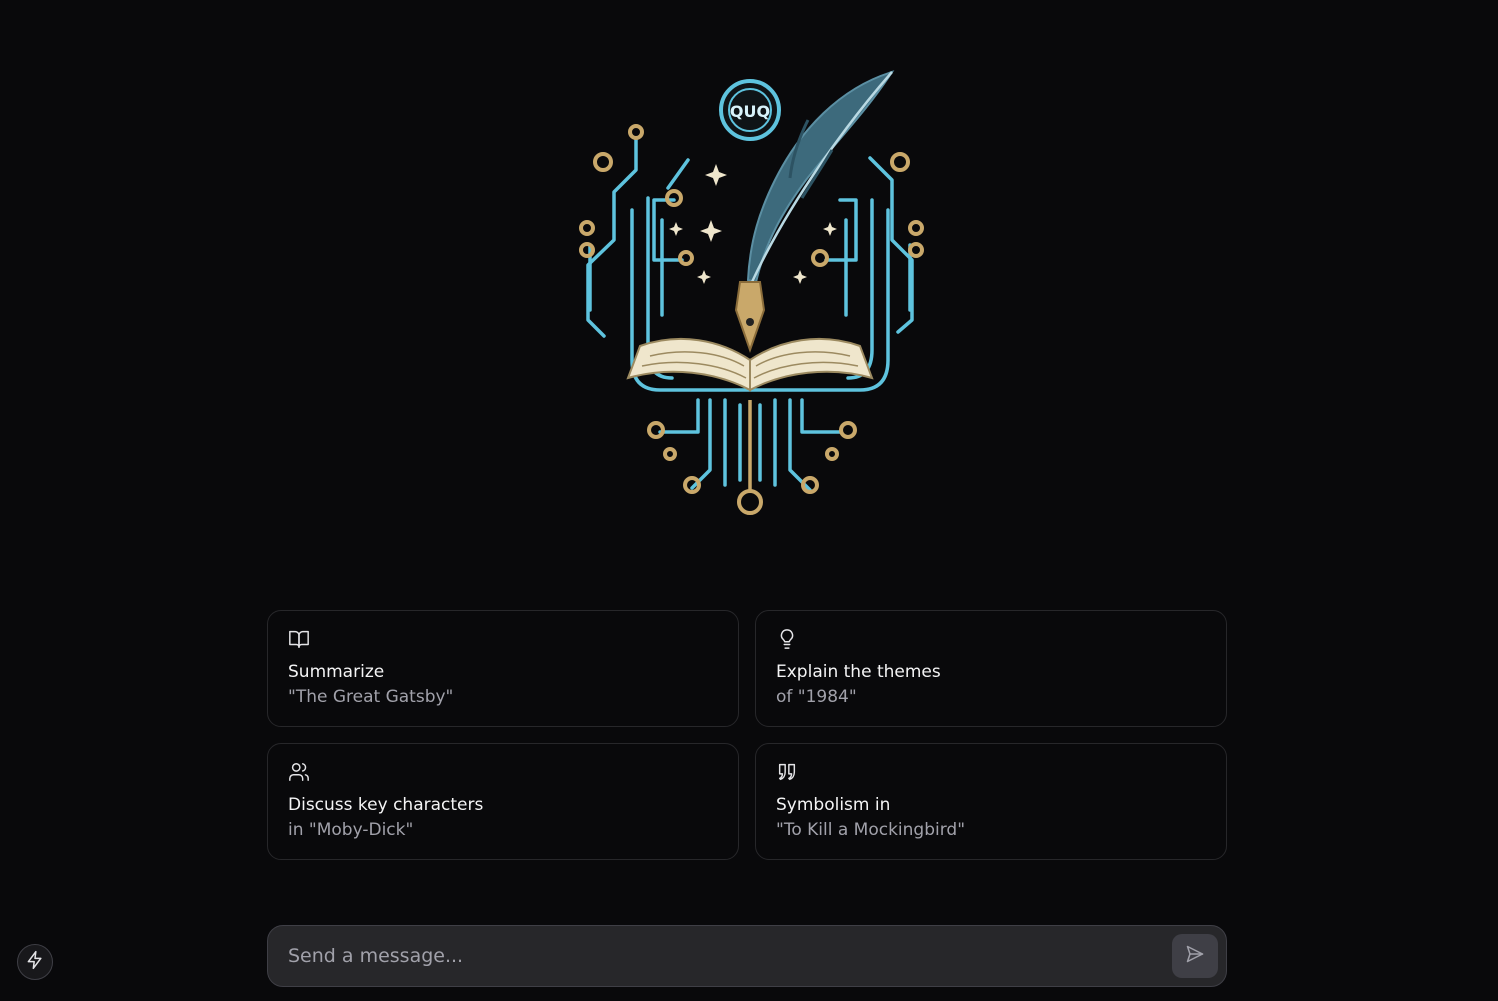 This screenshot has width=1498, height=1001. Describe the element at coordinates (299, 639) in the screenshot. I see `book-open-icon` at that location.